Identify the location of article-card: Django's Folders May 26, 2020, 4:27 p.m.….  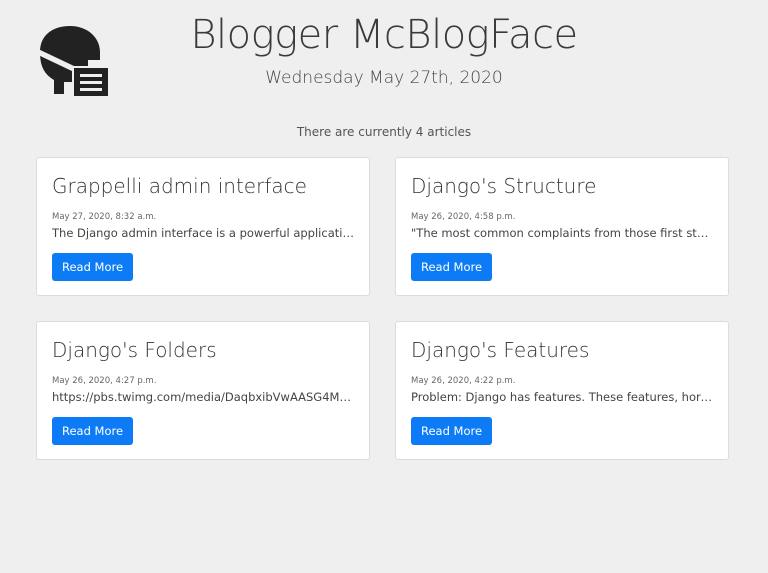
(203, 390).